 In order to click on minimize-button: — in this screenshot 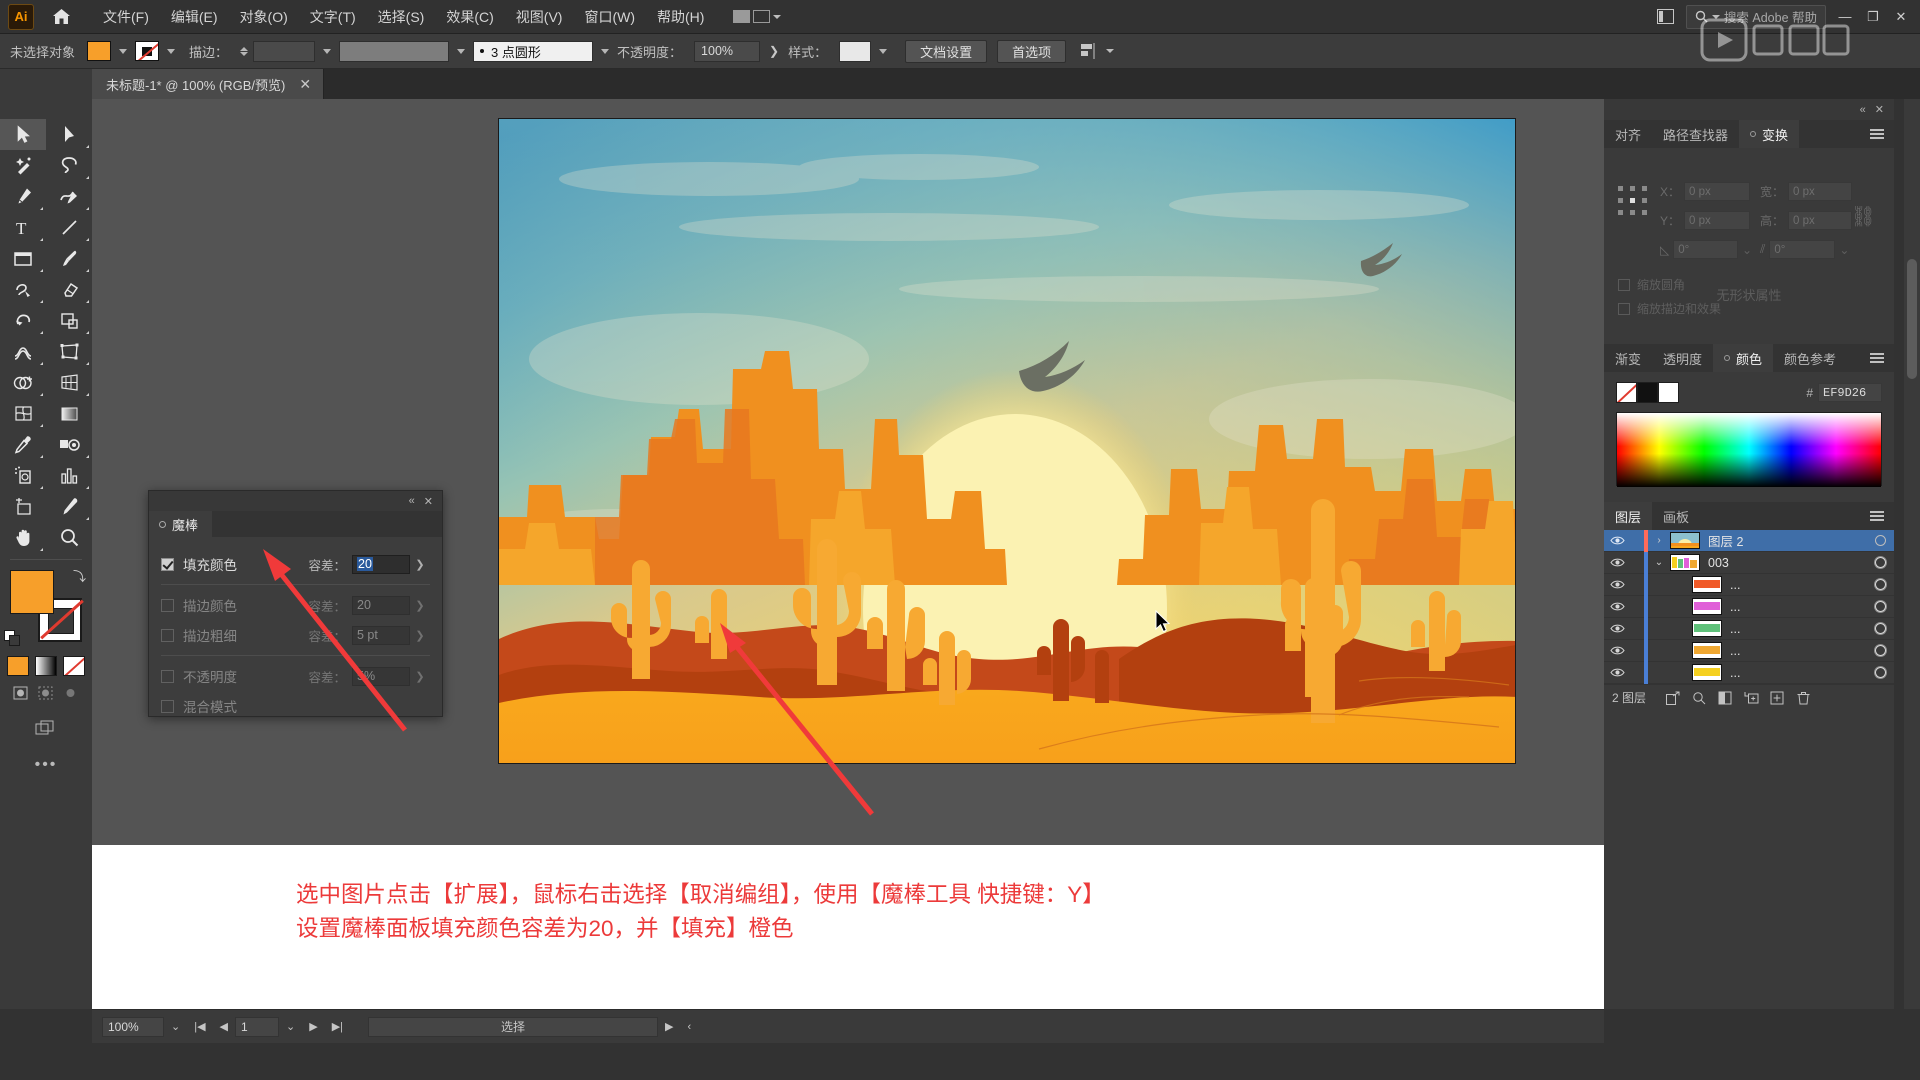, I will do `click(1845, 17)`.